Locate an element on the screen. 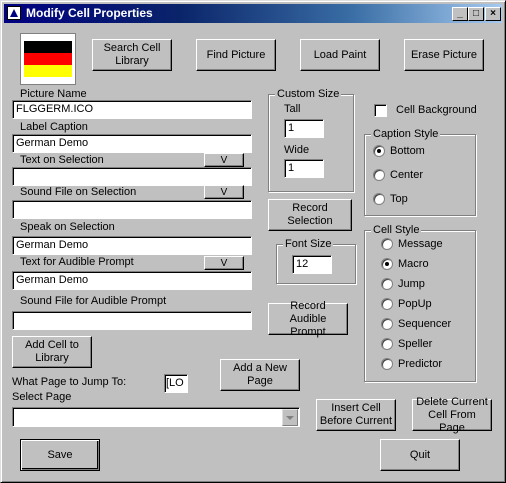  jump-page-label: What Page to Jump To: is located at coordinates (69, 382).